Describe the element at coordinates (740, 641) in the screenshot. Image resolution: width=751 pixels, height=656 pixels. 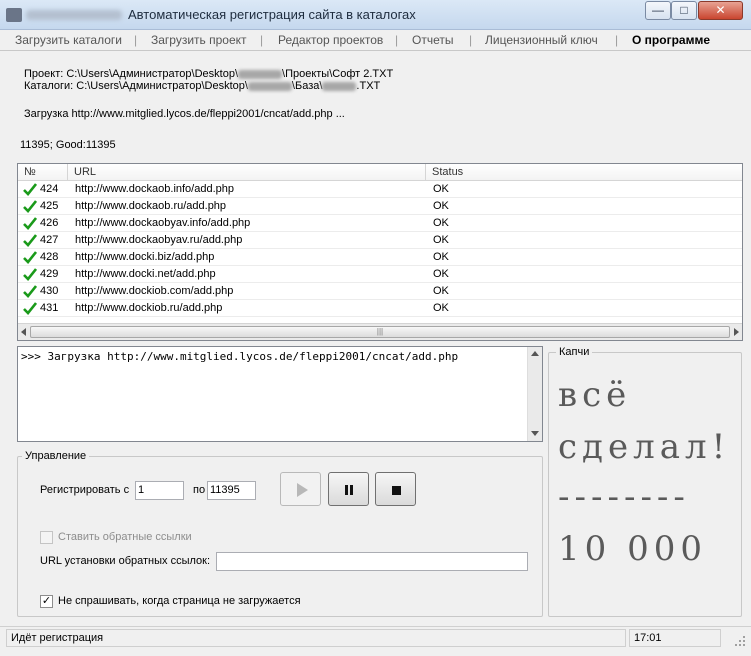
I see `resize-grip-icon` at that location.